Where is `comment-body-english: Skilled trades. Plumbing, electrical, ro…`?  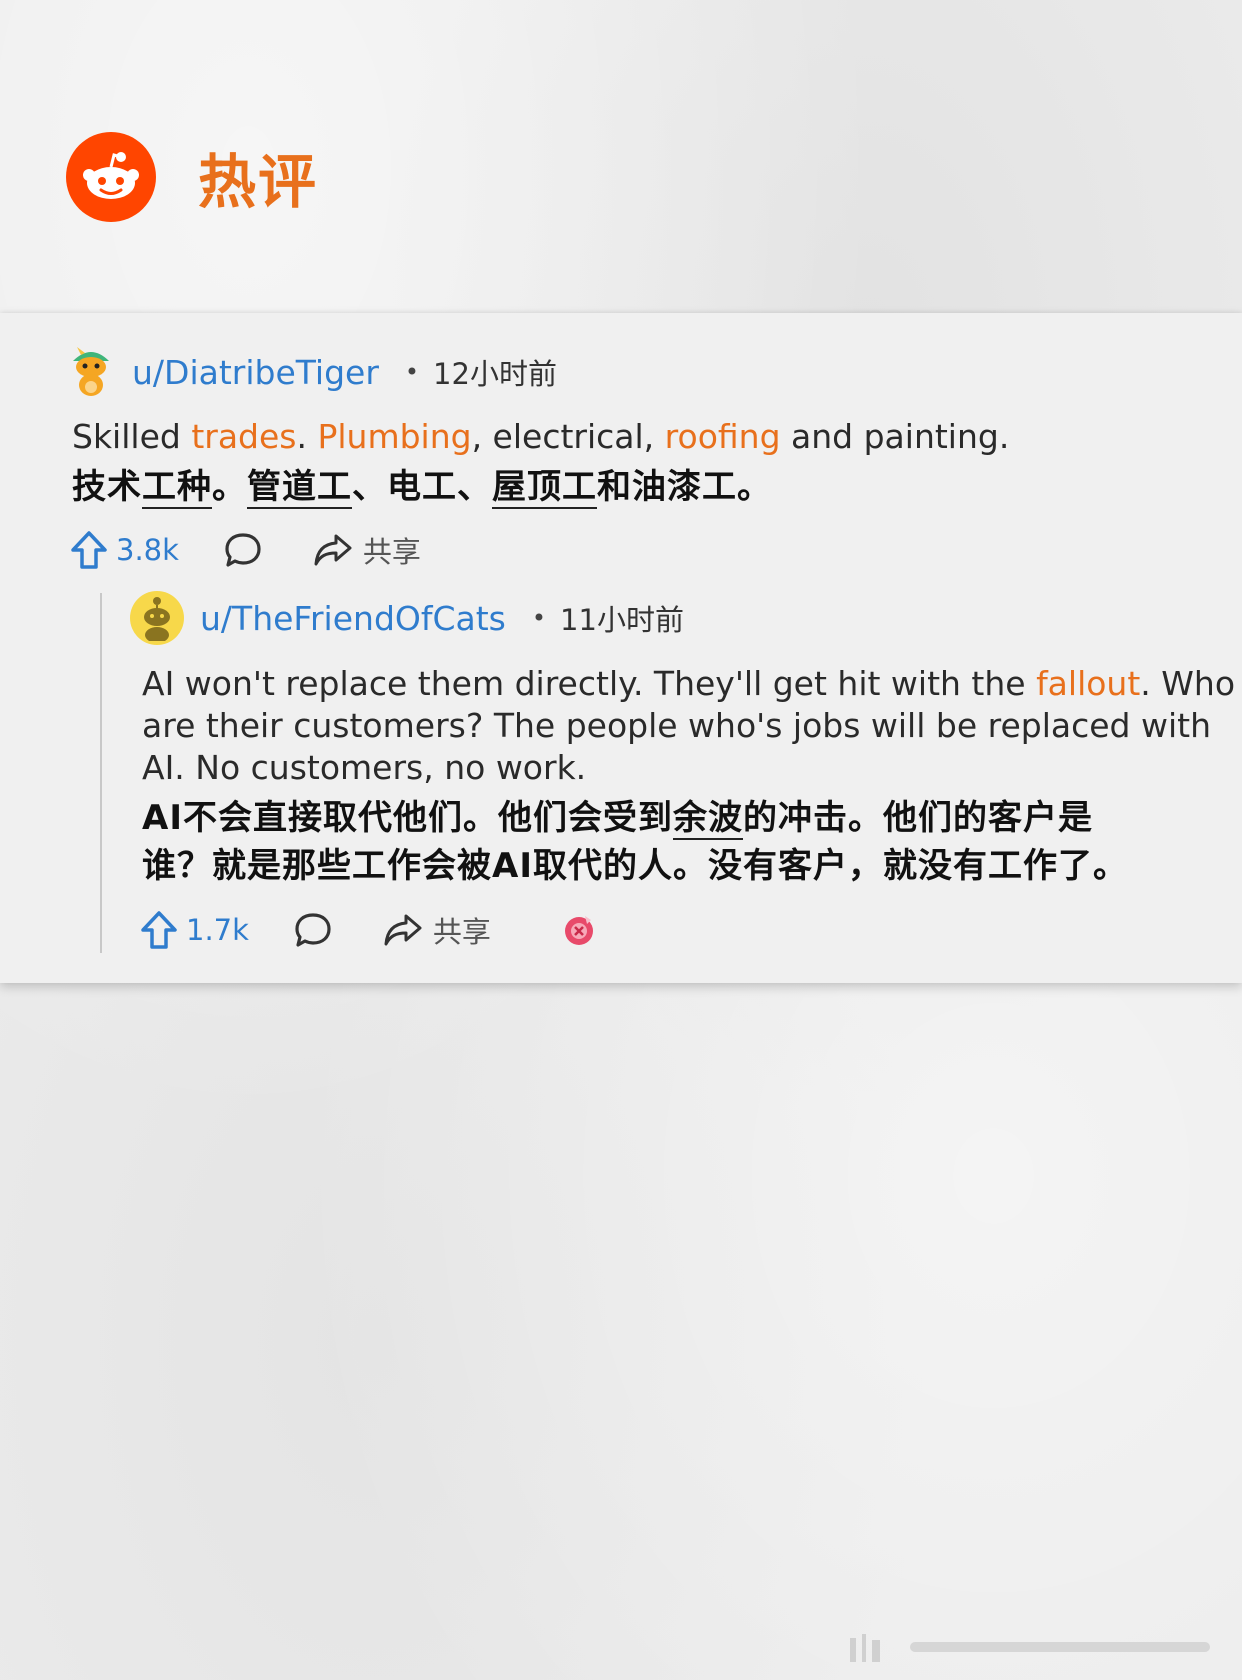 comment-body-english: Skilled trades. Plumbing, electrical, ro… is located at coordinates (540, 437).